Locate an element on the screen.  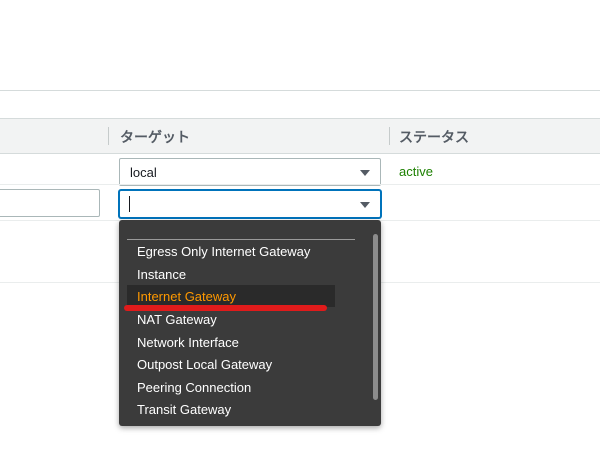
table-header: ターゲット ステータス is located at coordinates (300, 136).